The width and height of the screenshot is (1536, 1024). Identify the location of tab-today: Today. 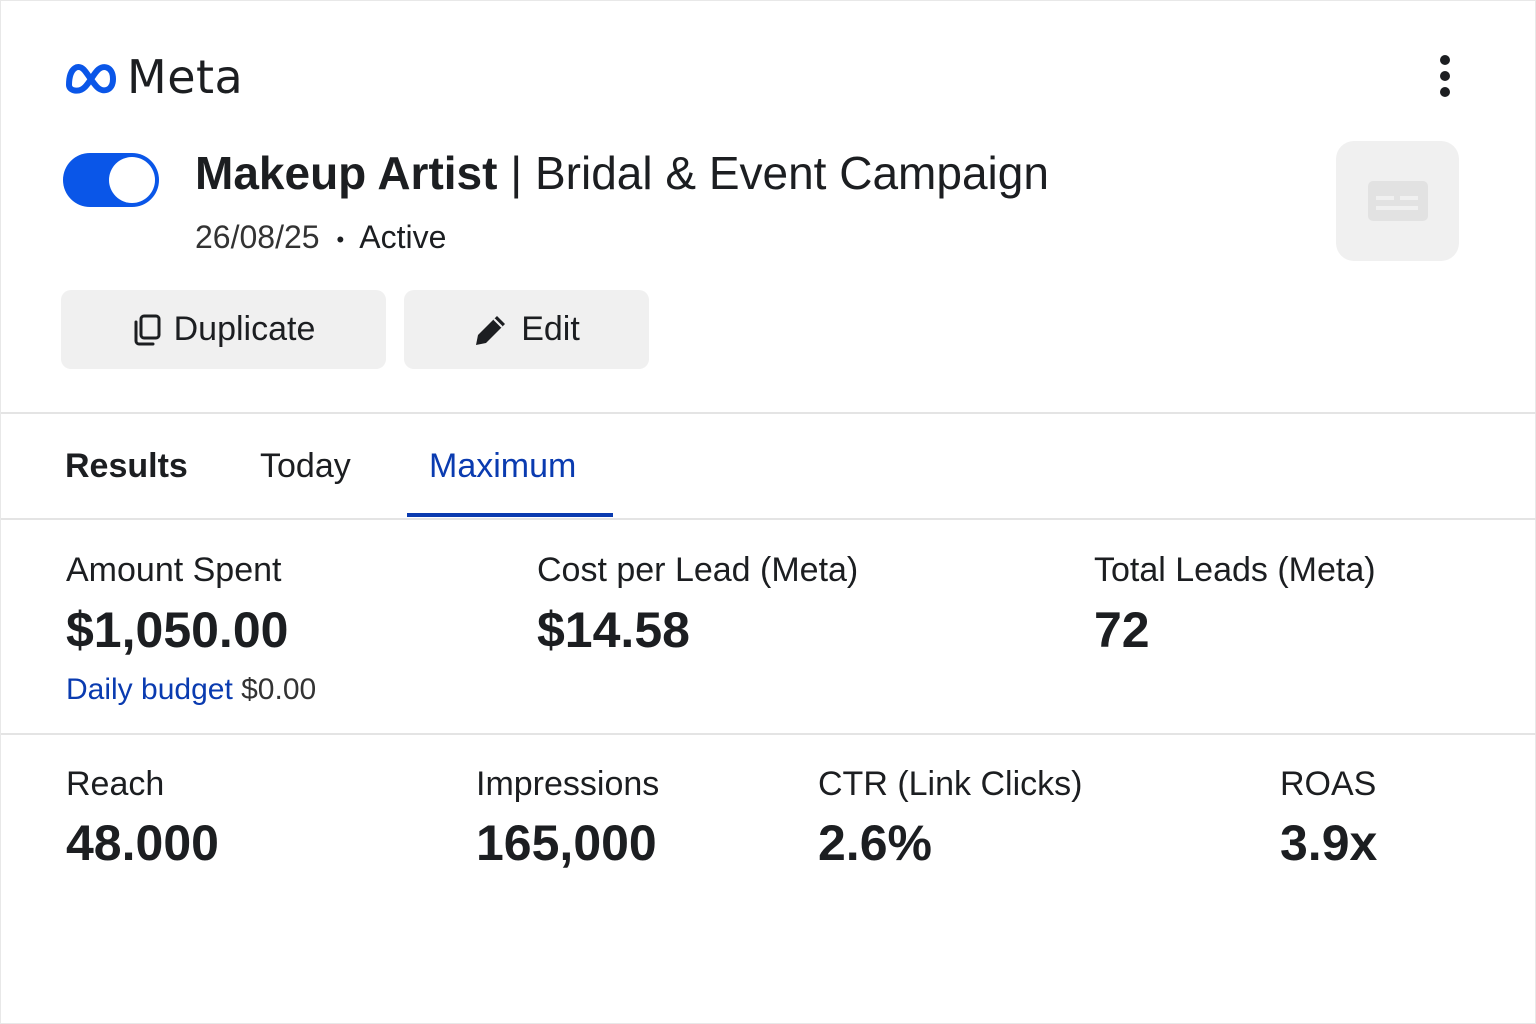
(305, 466).